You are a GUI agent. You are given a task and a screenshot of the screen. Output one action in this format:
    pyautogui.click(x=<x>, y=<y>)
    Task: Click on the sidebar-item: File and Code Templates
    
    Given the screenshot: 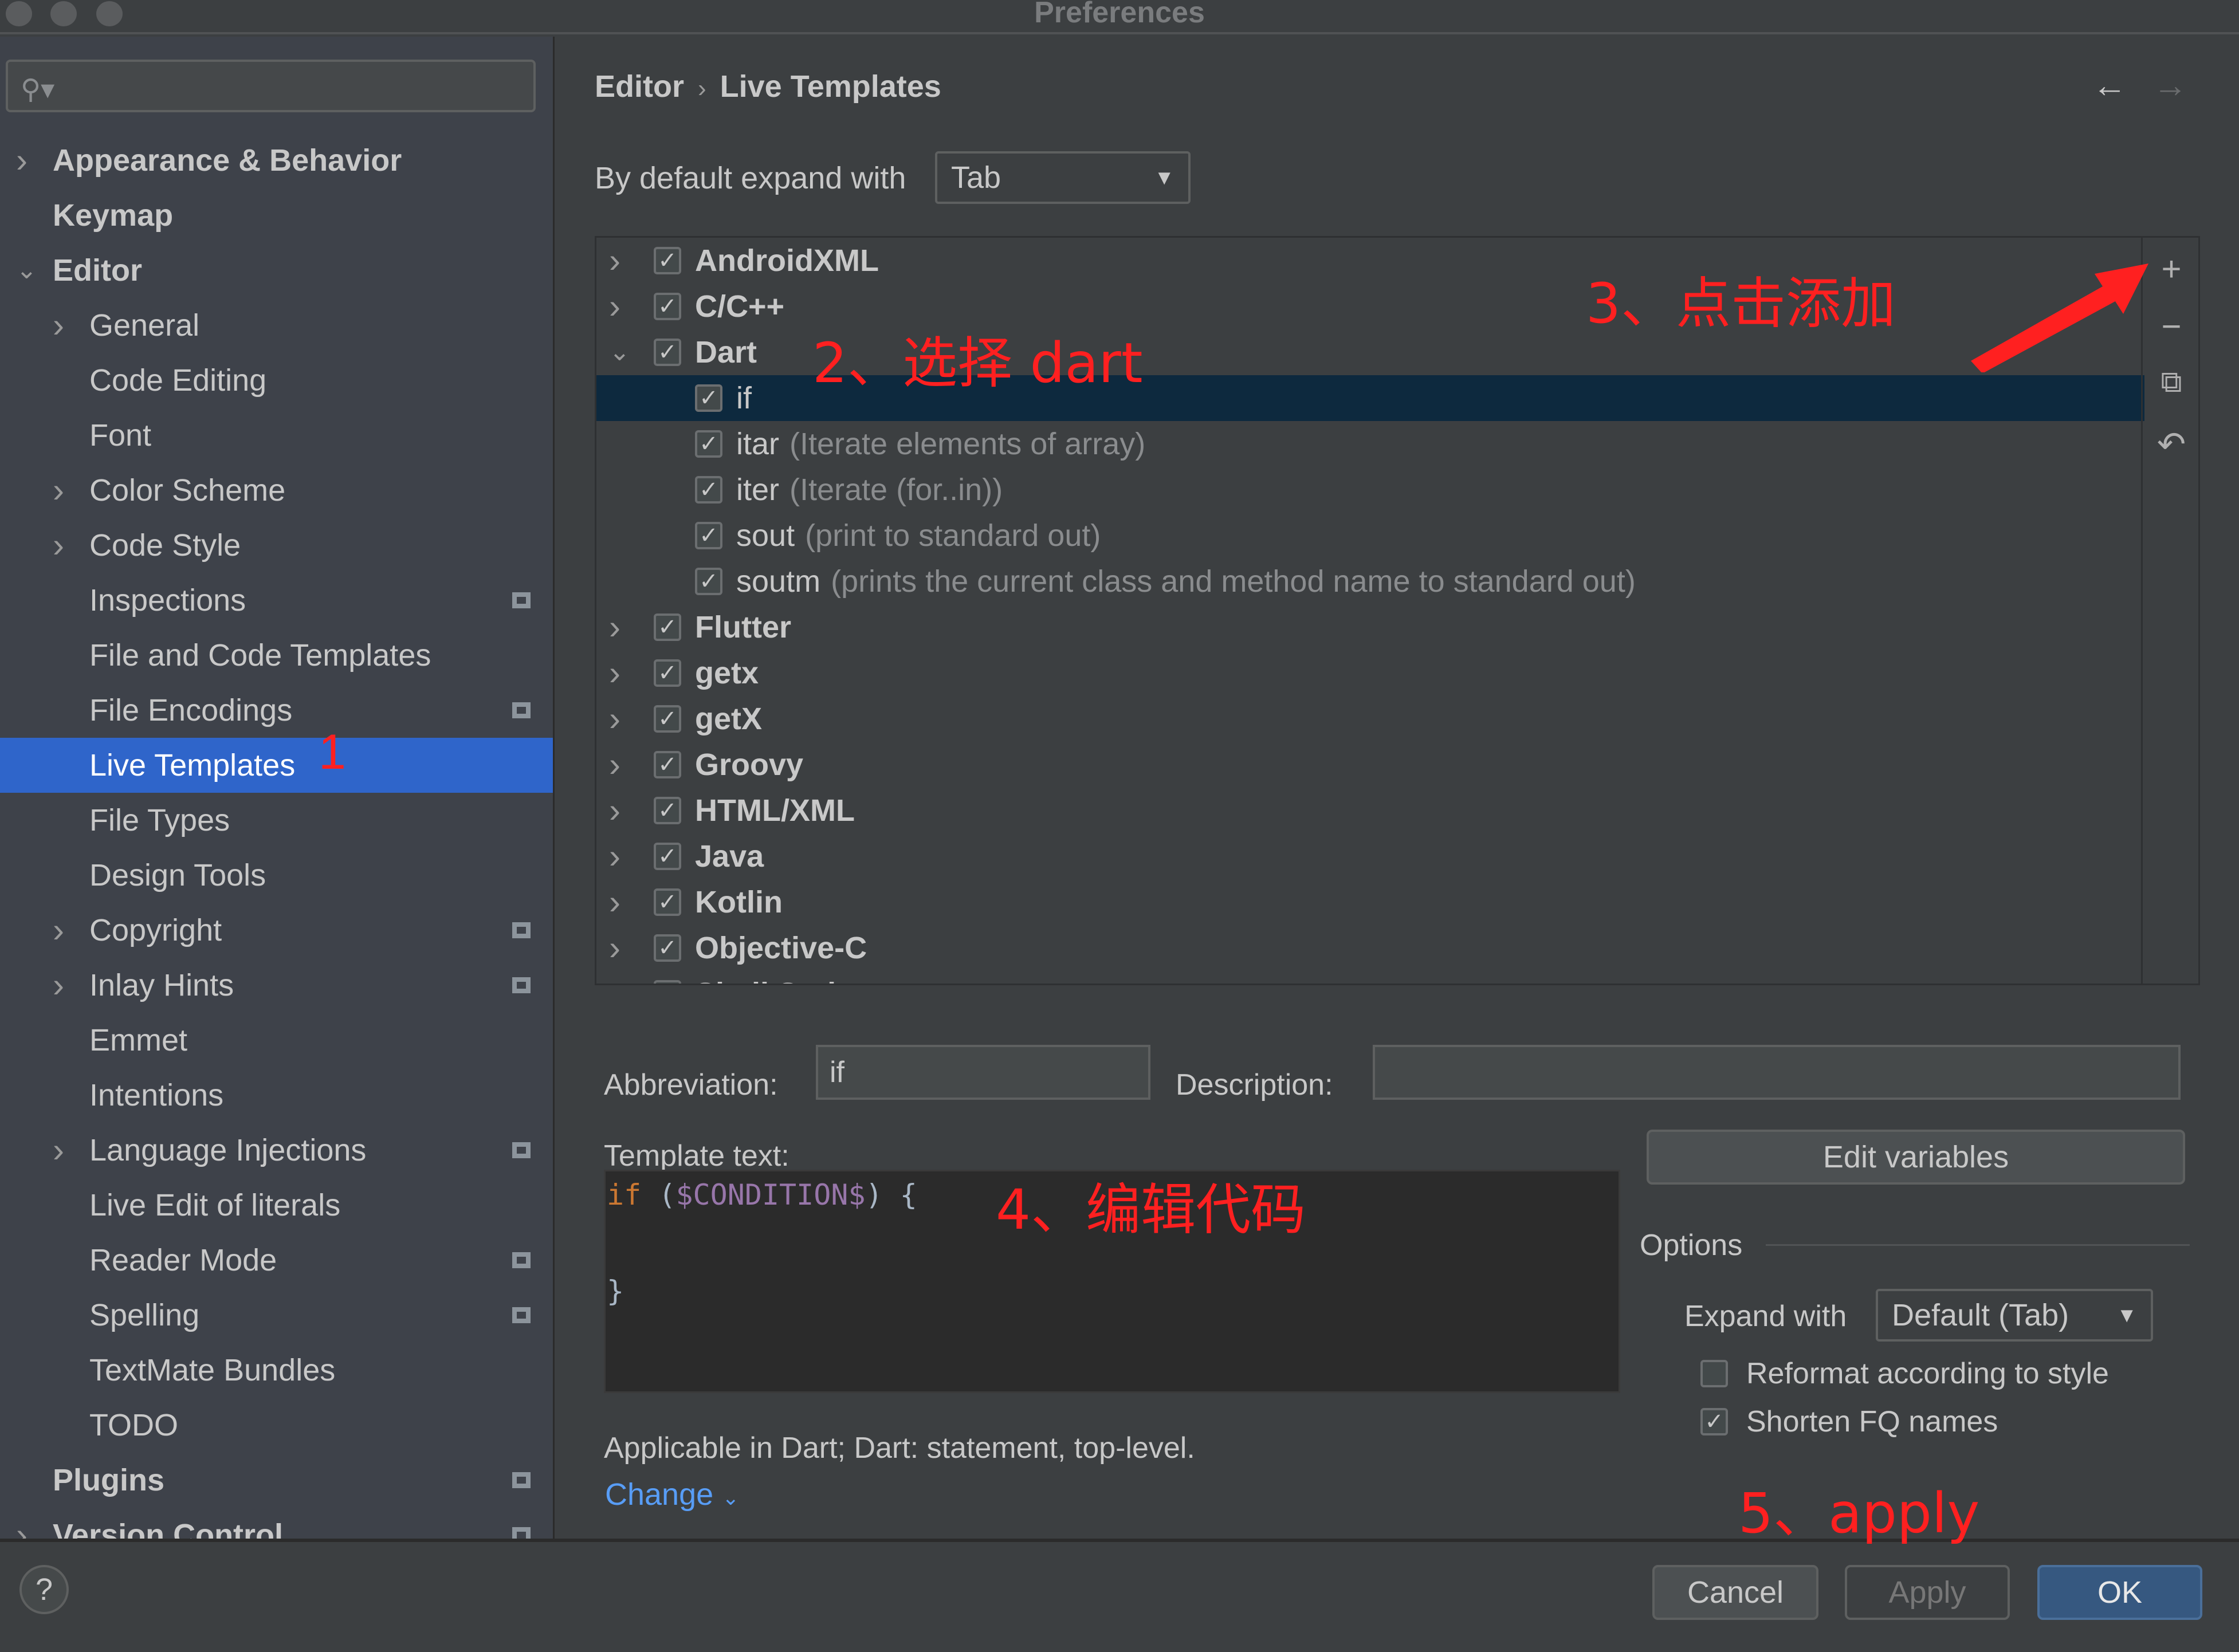 What is the action you would take?
    pyautogui.click(x=276, y=655)
    